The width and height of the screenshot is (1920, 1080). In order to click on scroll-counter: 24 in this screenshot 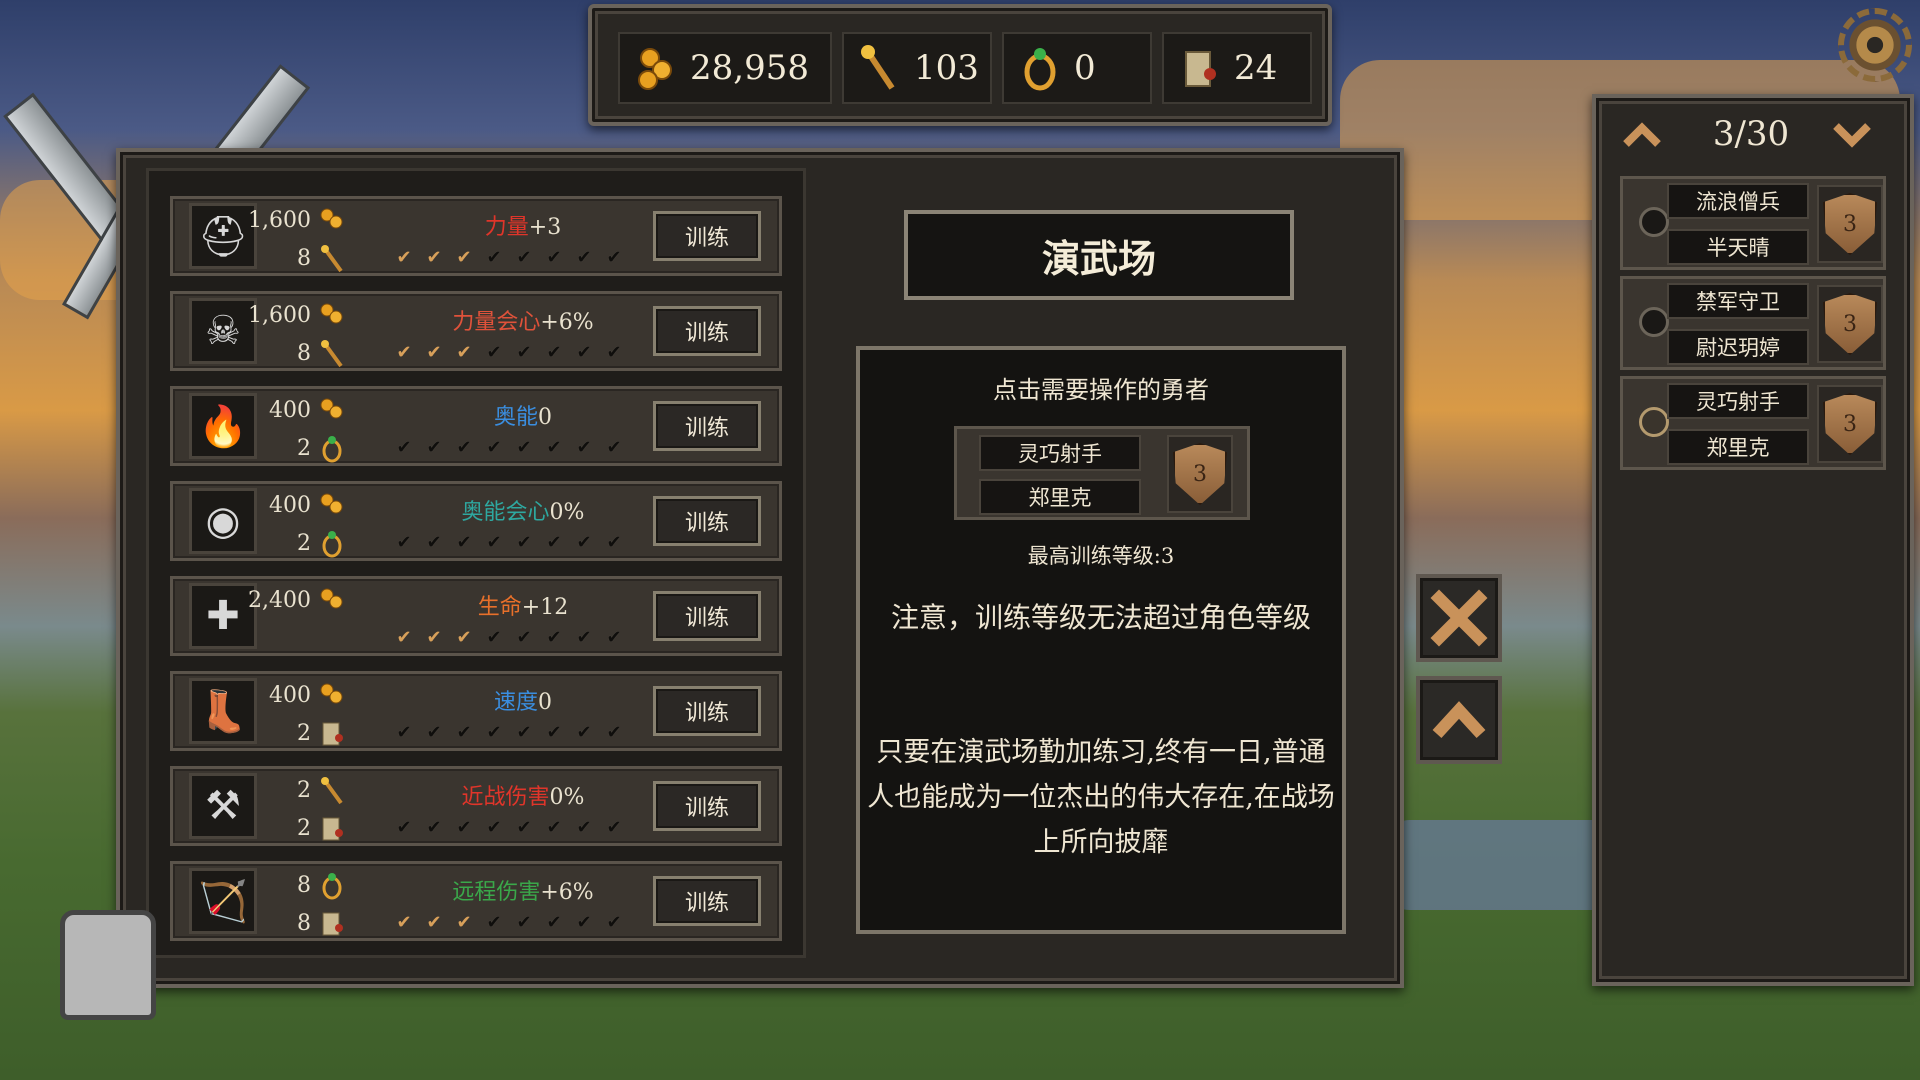, I will do `click(1237, 68)`.